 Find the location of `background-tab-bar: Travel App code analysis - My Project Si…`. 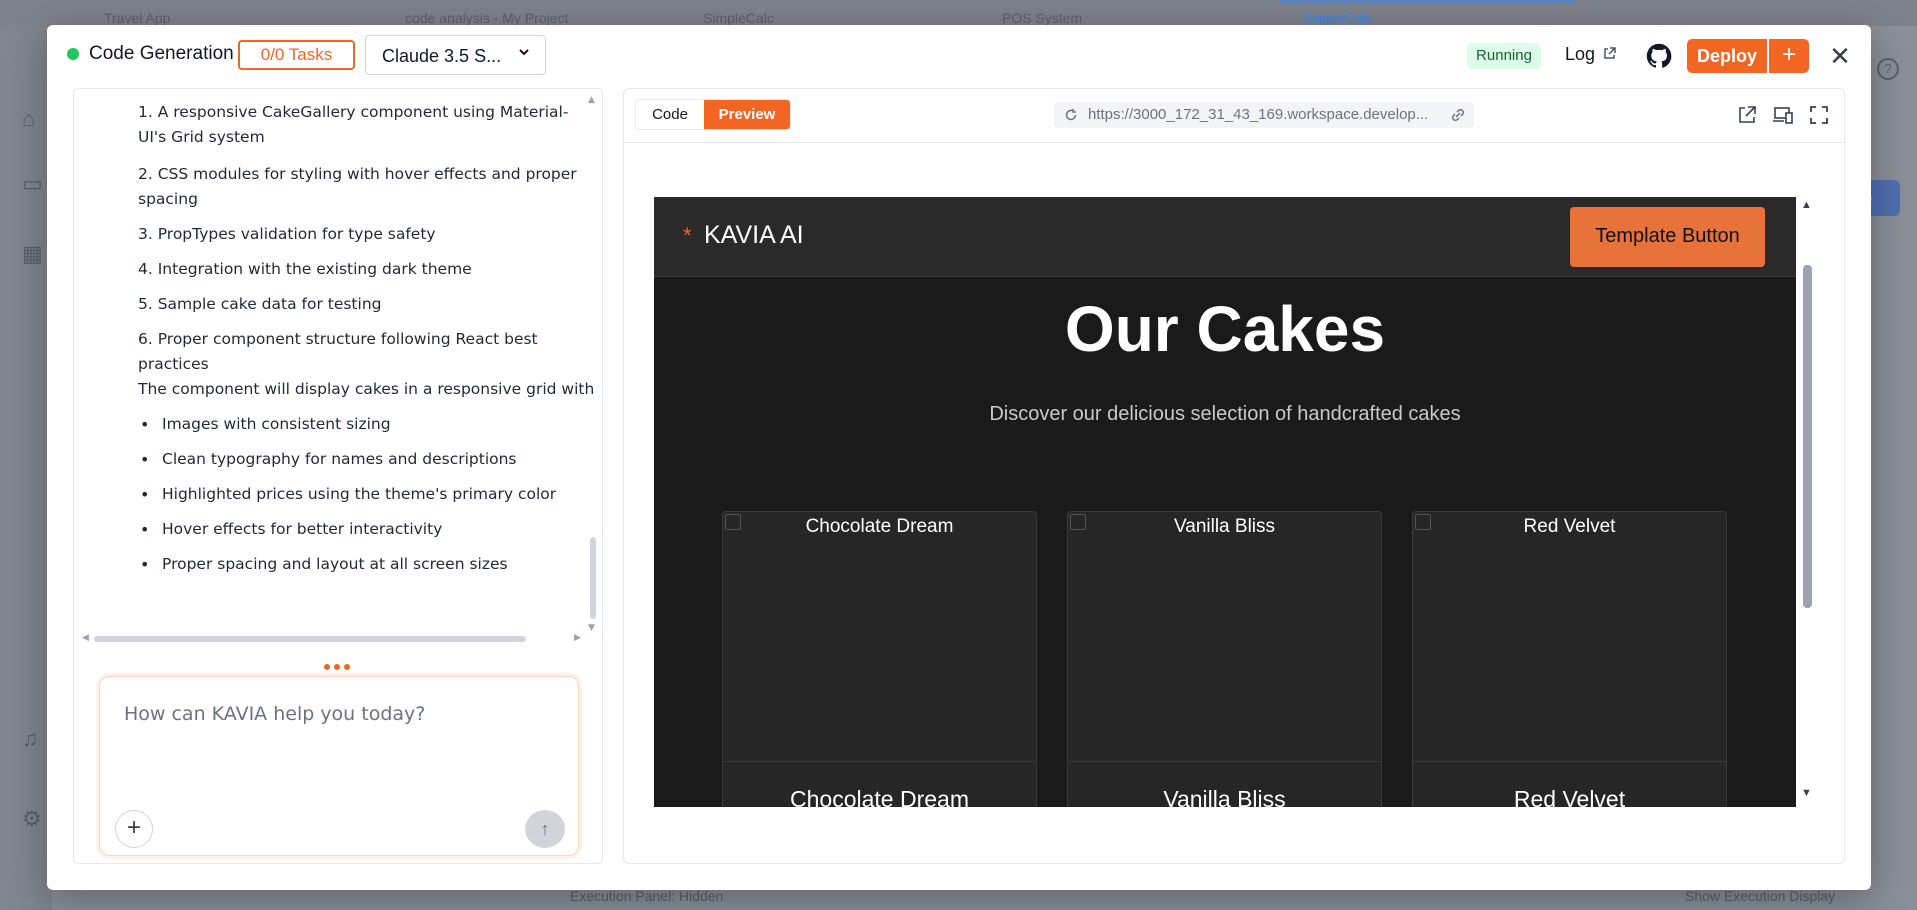

background-tab-bar: Travel App code analysis - My Project Si… is located at coordinates (958, 13).